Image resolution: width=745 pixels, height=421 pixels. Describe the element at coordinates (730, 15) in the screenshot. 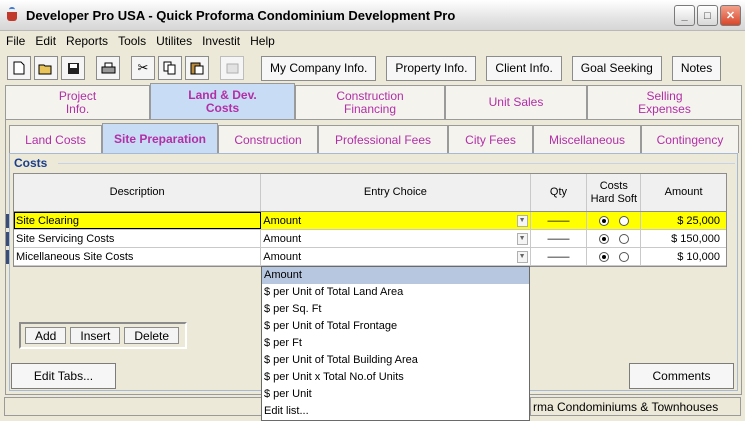

I see `close-button: ✕` at that location.